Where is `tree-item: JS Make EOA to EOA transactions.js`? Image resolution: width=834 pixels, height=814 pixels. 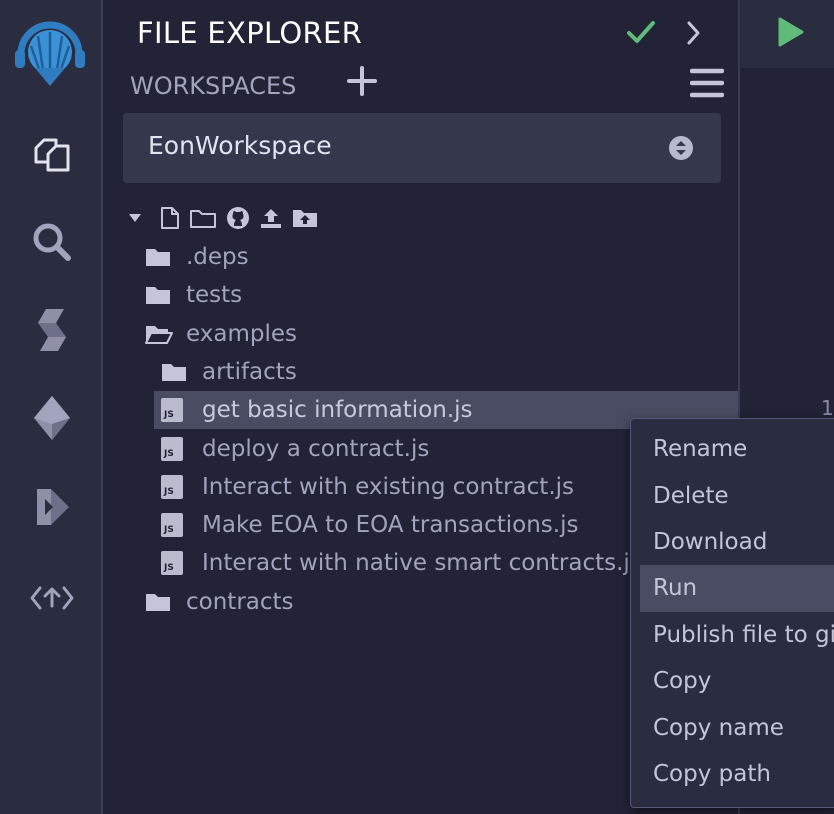
tree-item: JS Make EOA to EOA transactions.js is located at coordinates (366, 525).